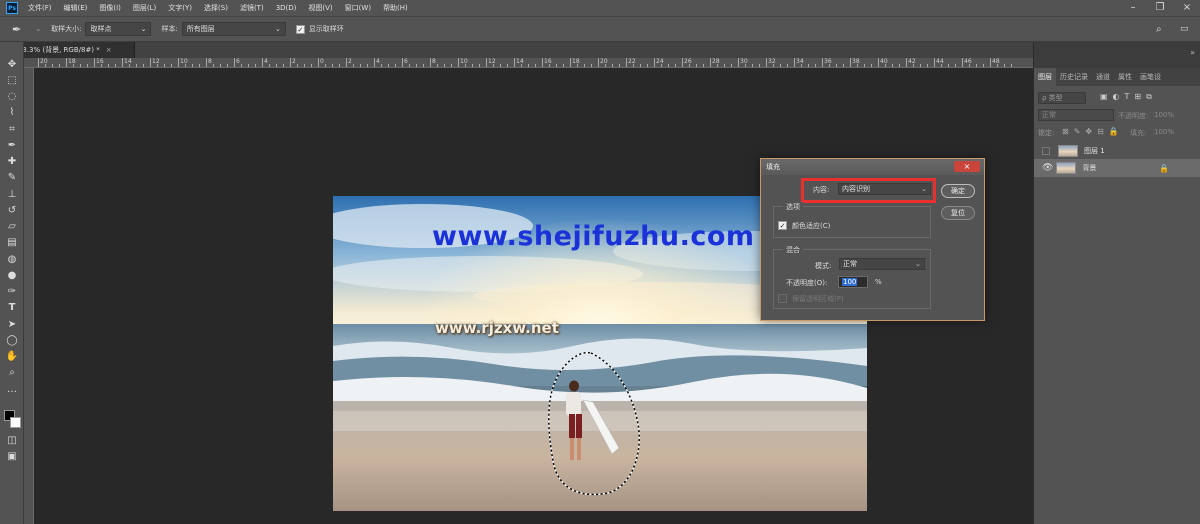 This screenshot has height=524, width=1200. What do you see at coordinates (12, 357) in the screenshot?
I see `hand-icon: ✋` at bounding box center [12, 357].